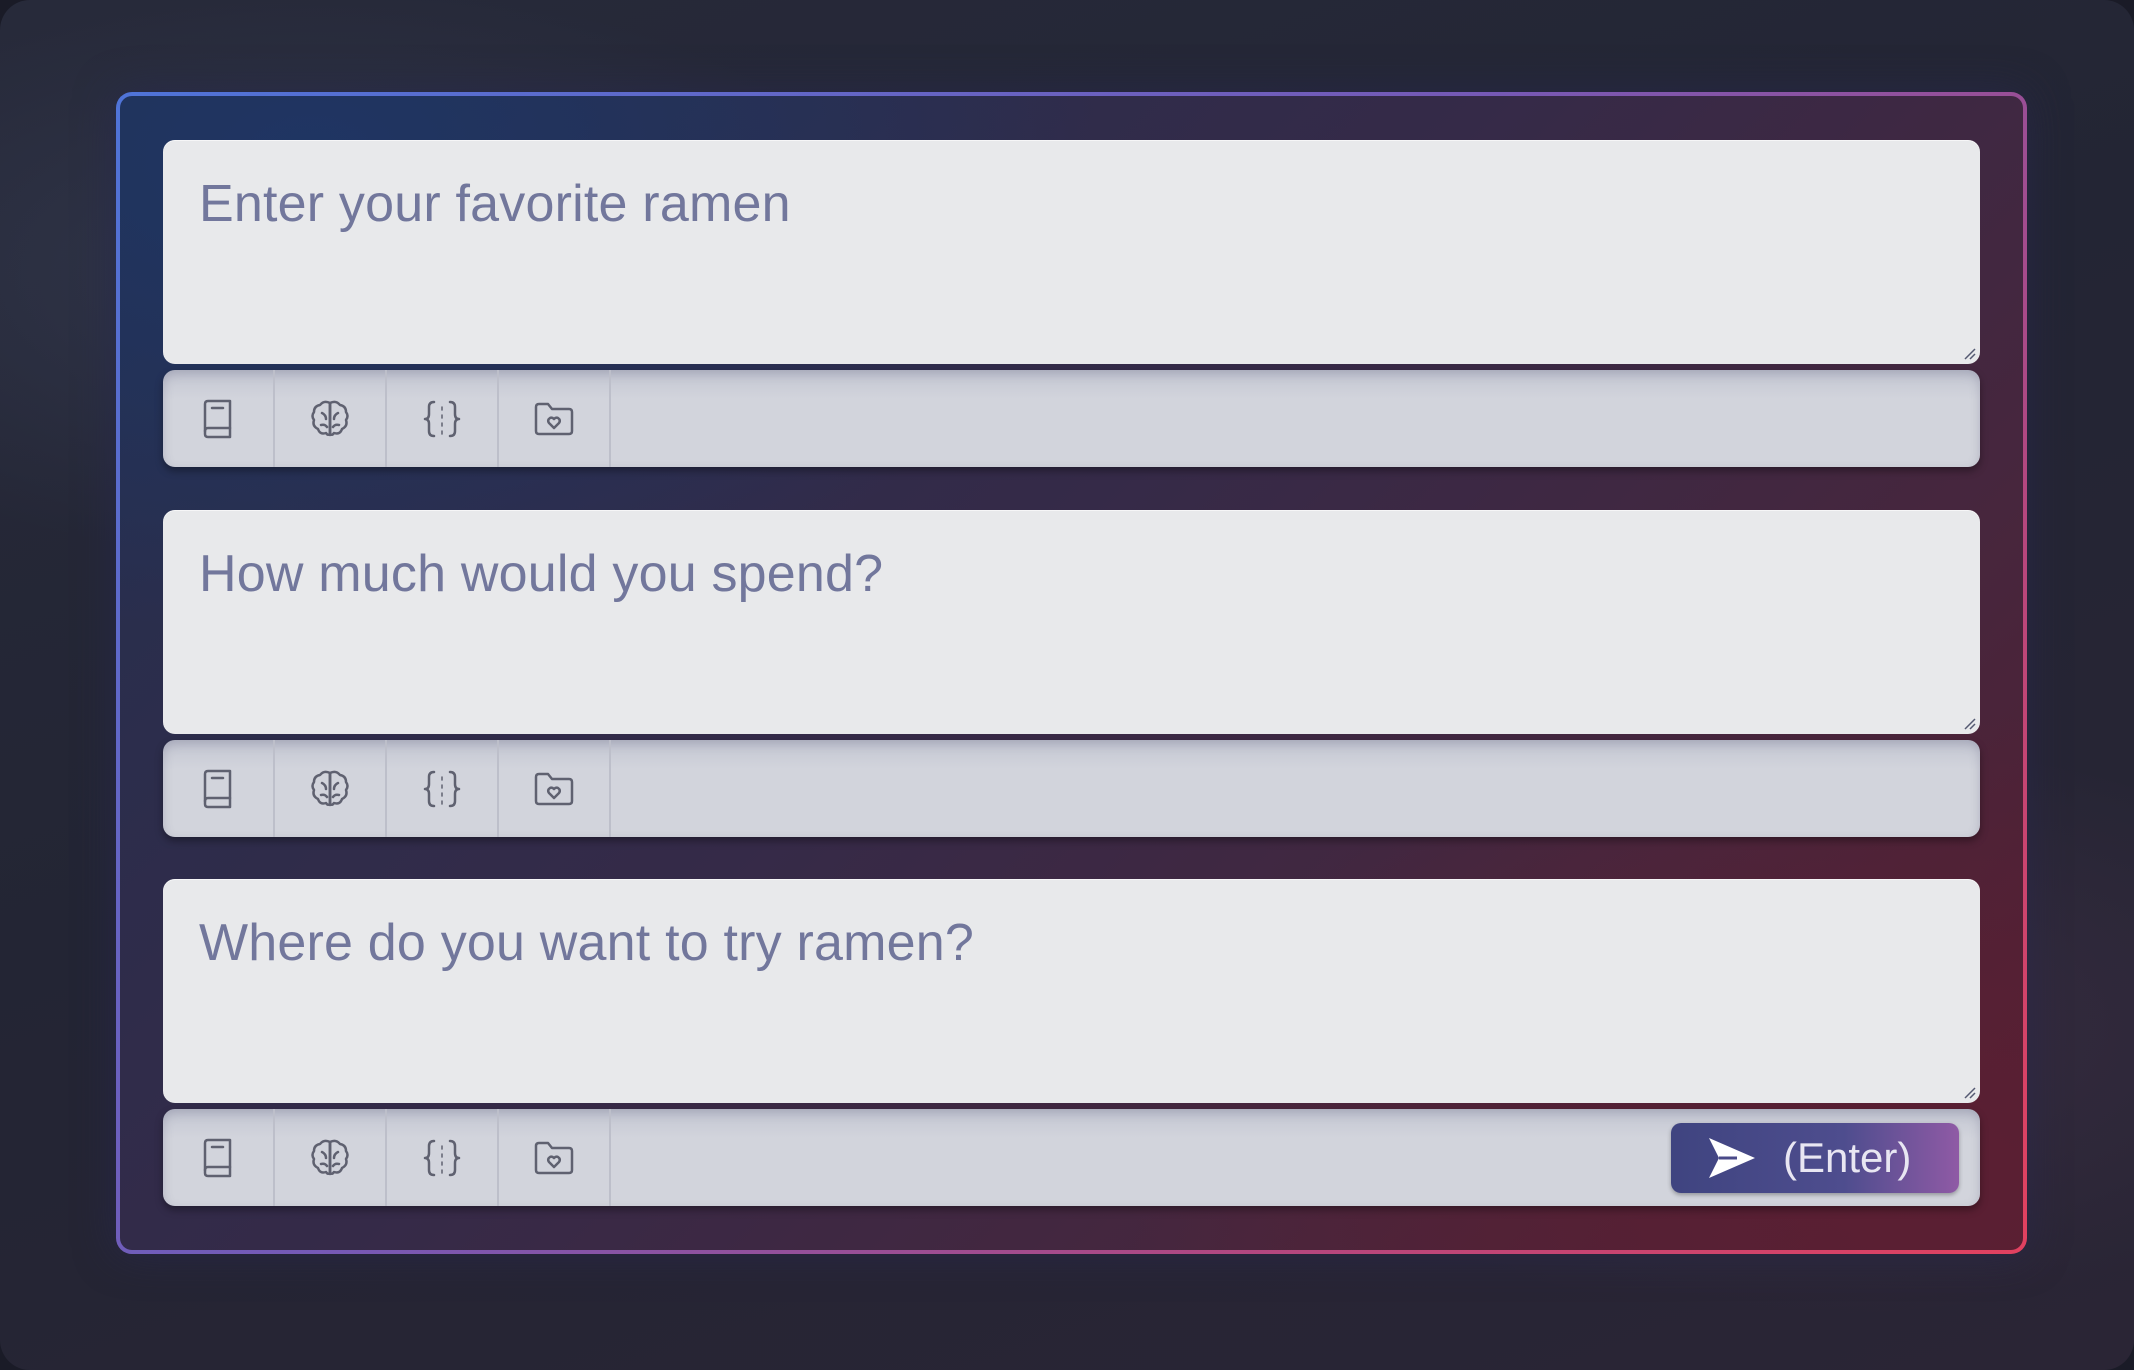 The width and height of the screenshot is (2134, 1370). I want to click on location-textarea: Where do you want to try ramen?, so click(1071, 991).